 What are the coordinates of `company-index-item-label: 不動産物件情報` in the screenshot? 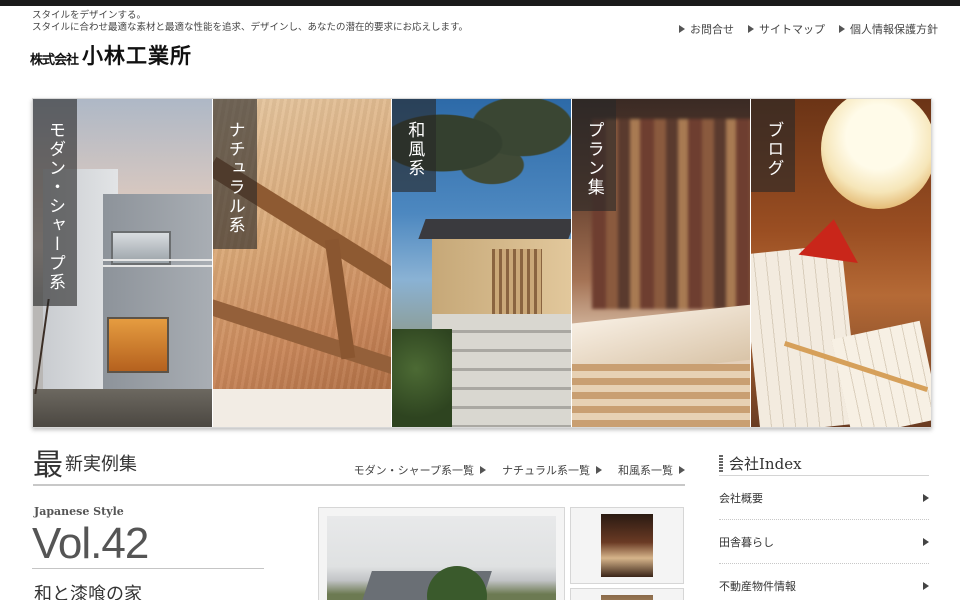 It's located at (757, 586).